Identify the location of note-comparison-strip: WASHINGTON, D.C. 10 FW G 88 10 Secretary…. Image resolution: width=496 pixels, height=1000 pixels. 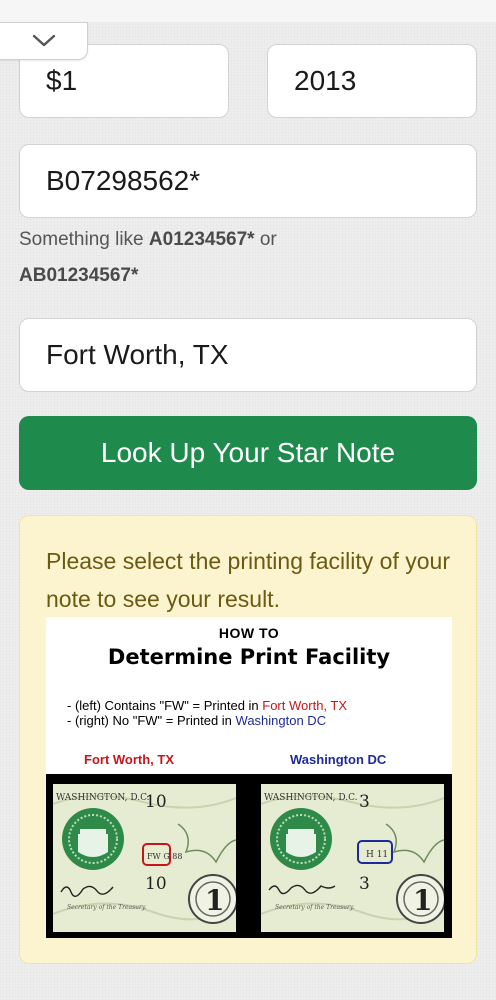
(249, 856).